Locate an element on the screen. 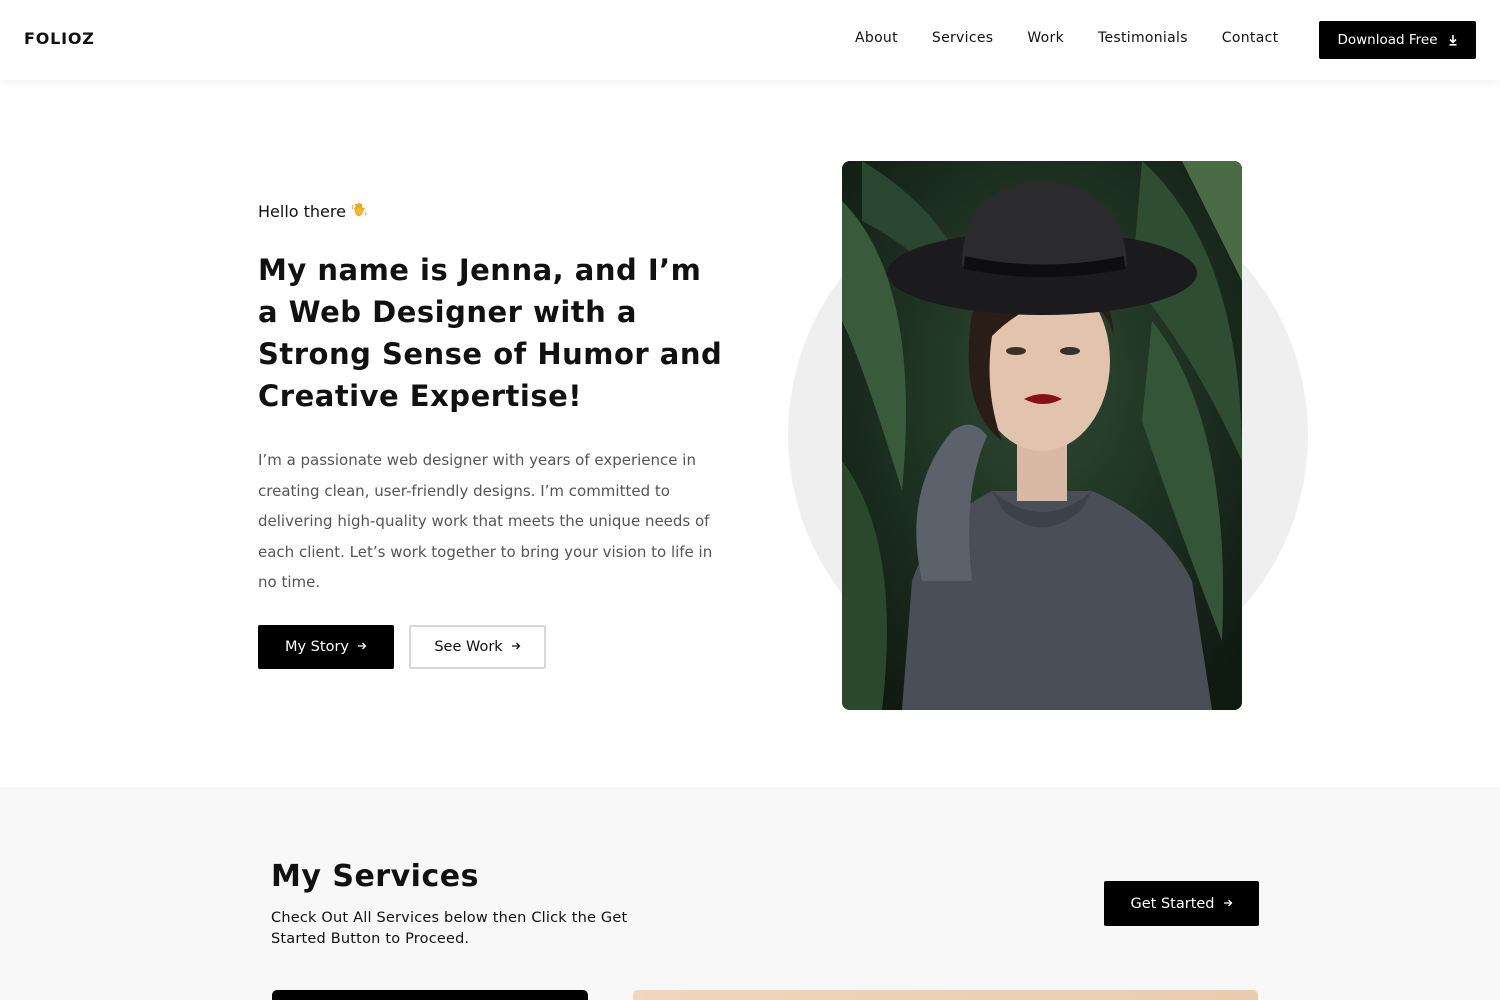 The width and height of the screenshot is (1500, 1000). main-nav: About Services Work Testimonials Contact is located at coordinates (1066, 38).